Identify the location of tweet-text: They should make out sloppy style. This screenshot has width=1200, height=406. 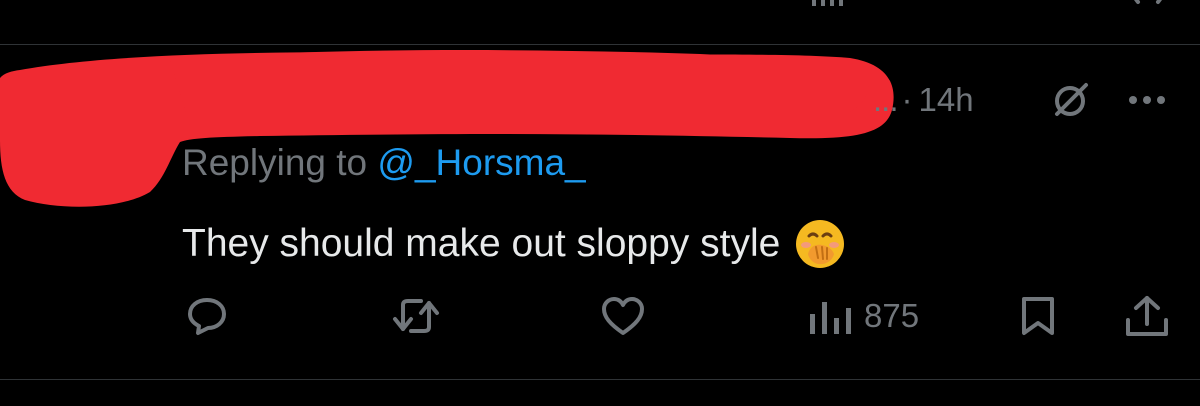
(481, 243).